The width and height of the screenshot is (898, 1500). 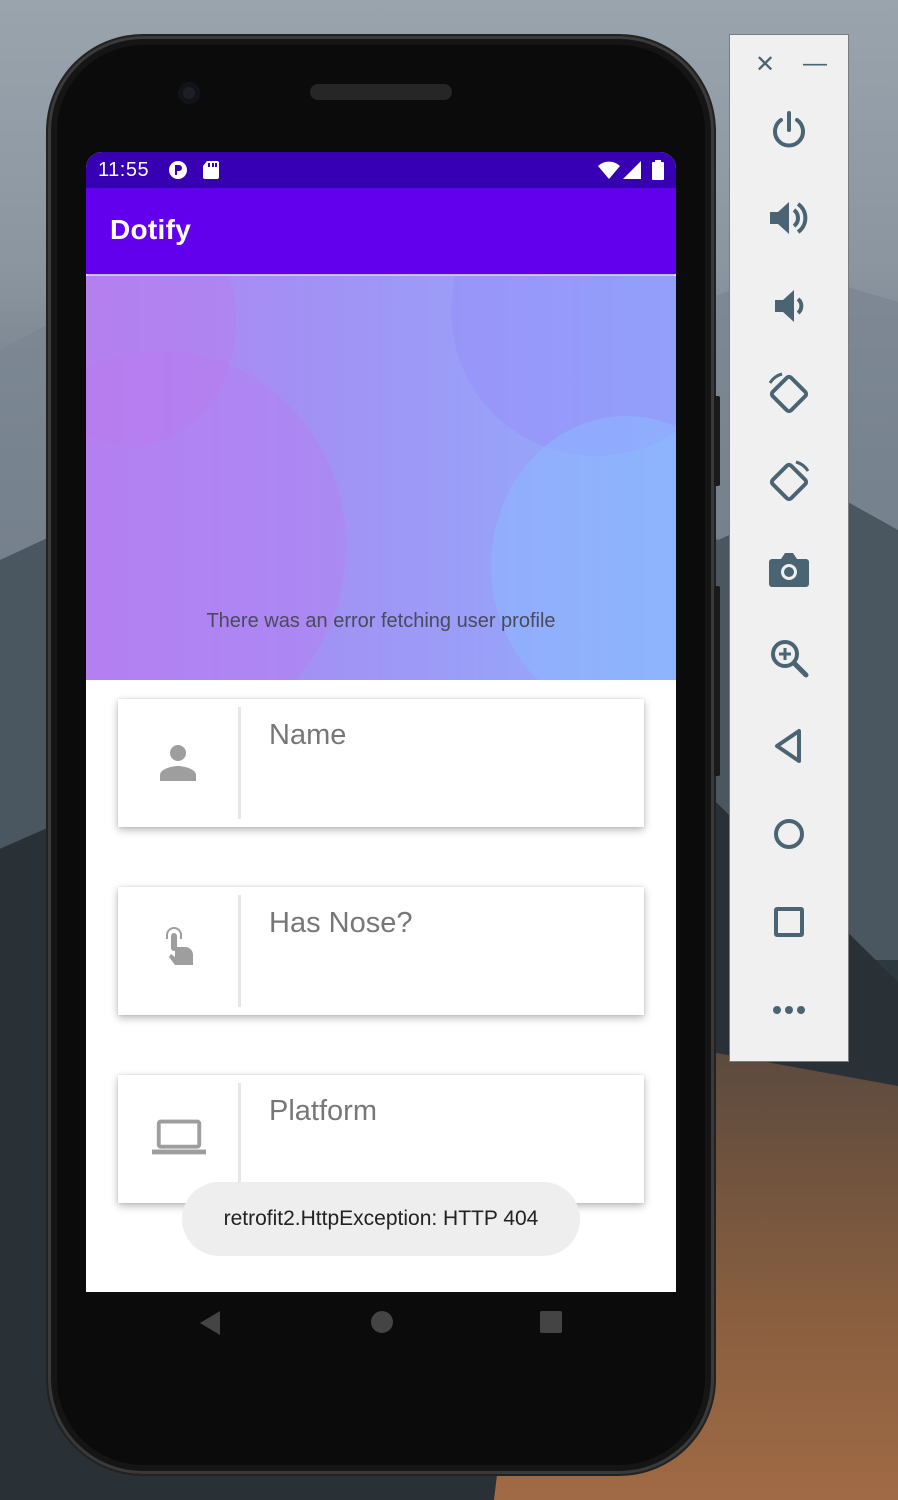 I want to click on rotate-left-button, so click(x=789, y=394).